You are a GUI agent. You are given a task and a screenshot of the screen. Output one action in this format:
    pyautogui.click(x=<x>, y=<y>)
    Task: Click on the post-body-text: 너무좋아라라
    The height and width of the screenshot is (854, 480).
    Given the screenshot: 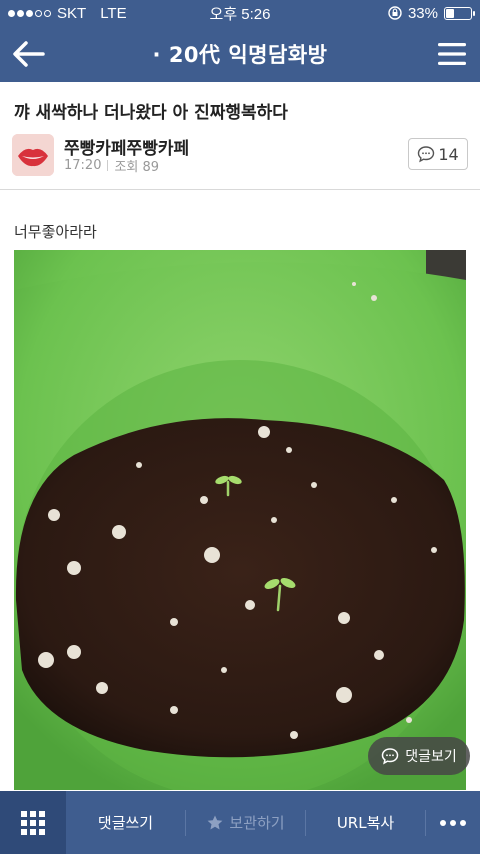 What is the action you would take?
    pyautogui.click(x=55, y=232)
    